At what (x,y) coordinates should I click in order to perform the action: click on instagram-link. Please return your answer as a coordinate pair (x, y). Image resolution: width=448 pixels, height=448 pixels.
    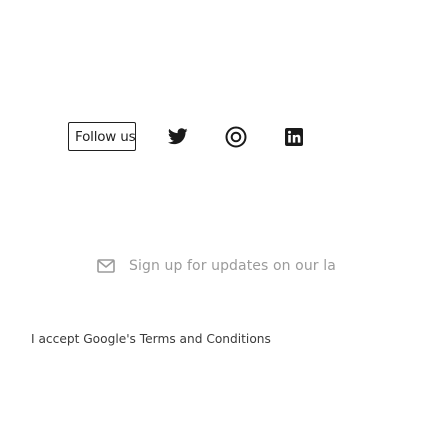
    Looking at the image, I should click on (236, 137).